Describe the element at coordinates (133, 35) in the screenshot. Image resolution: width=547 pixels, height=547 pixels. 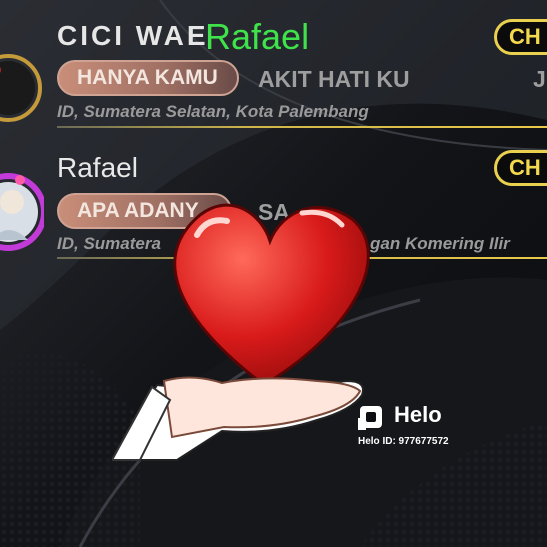
I see `viewer-name: CICI WAE` at that location.